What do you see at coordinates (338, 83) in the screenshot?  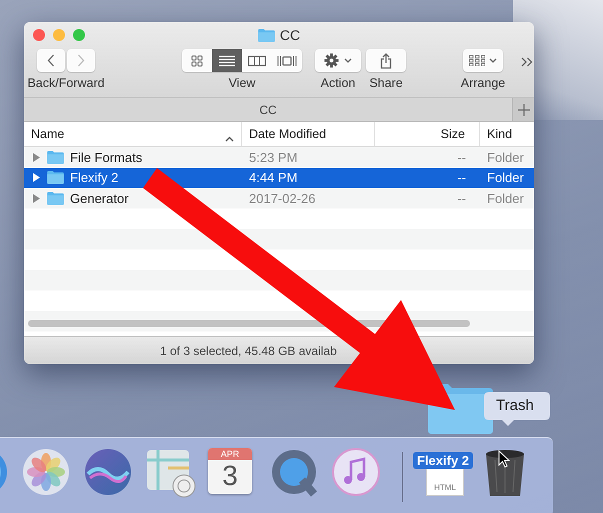 I see `toolbar-label: Action` at bounding box center [338, 83].